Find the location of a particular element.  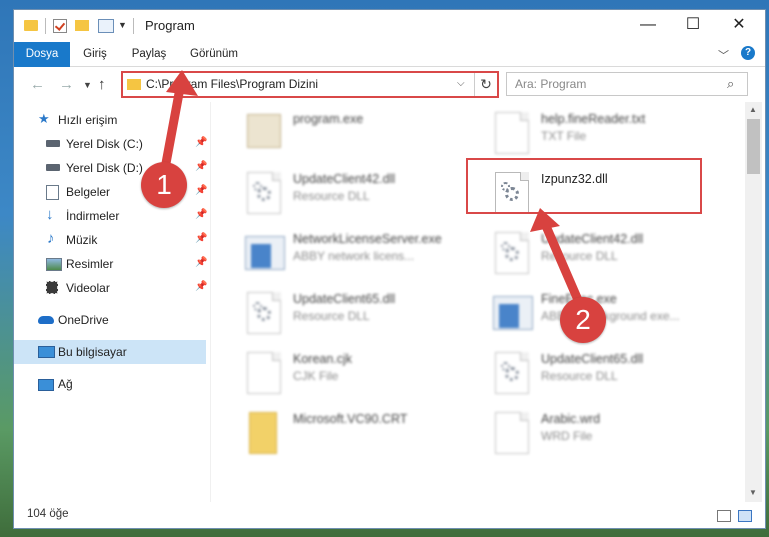

back-arrow-icon: ← is located at coordinates (37, 84).